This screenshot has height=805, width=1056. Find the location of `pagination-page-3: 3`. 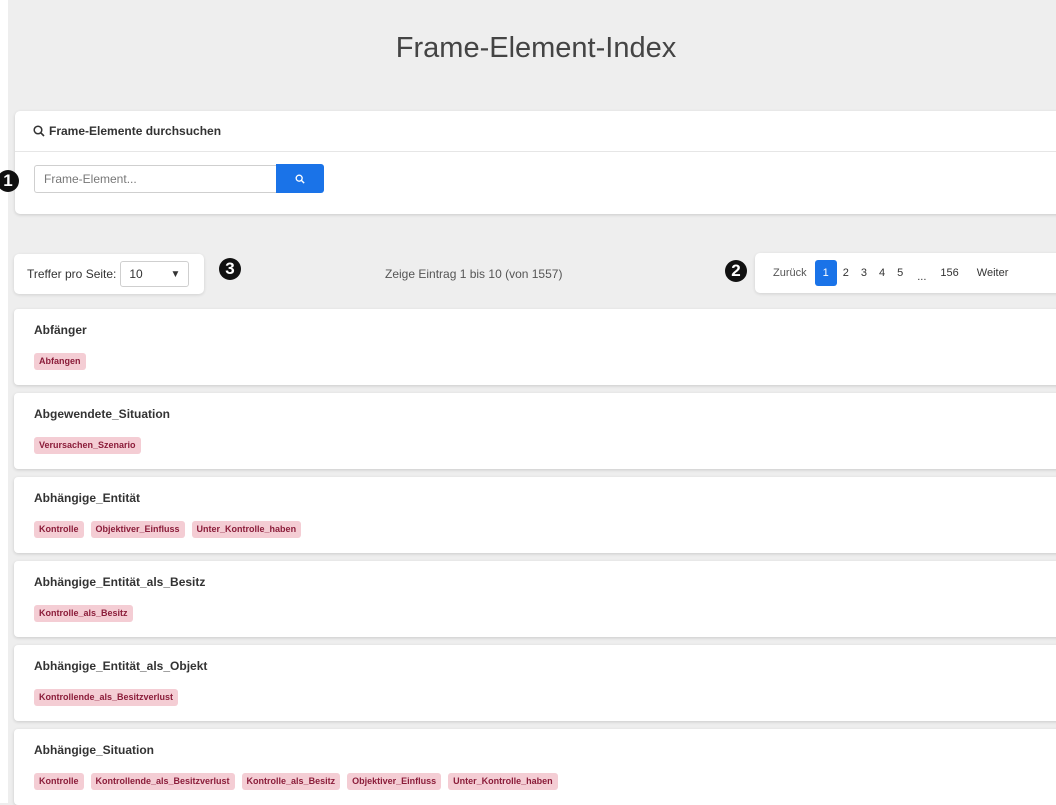

pagination-page-3: 3 is located at coordinates (864, 273).